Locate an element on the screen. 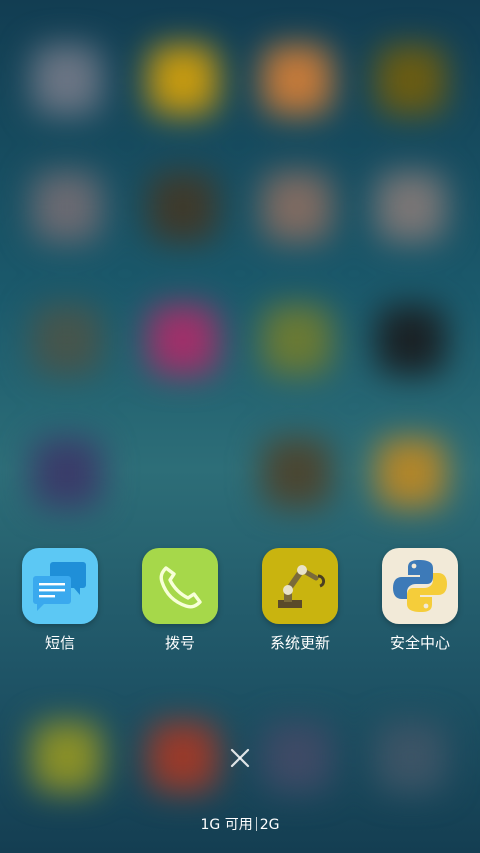  memory-total: 2G is located at coordinates (269, 825).